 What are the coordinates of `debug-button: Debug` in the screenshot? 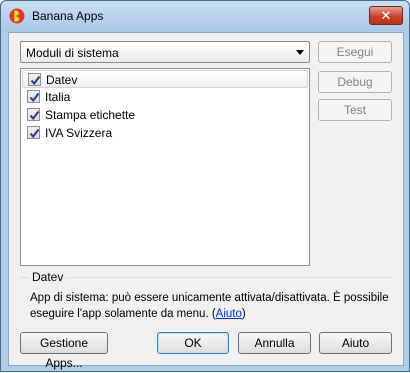 It's located at (355, 82).